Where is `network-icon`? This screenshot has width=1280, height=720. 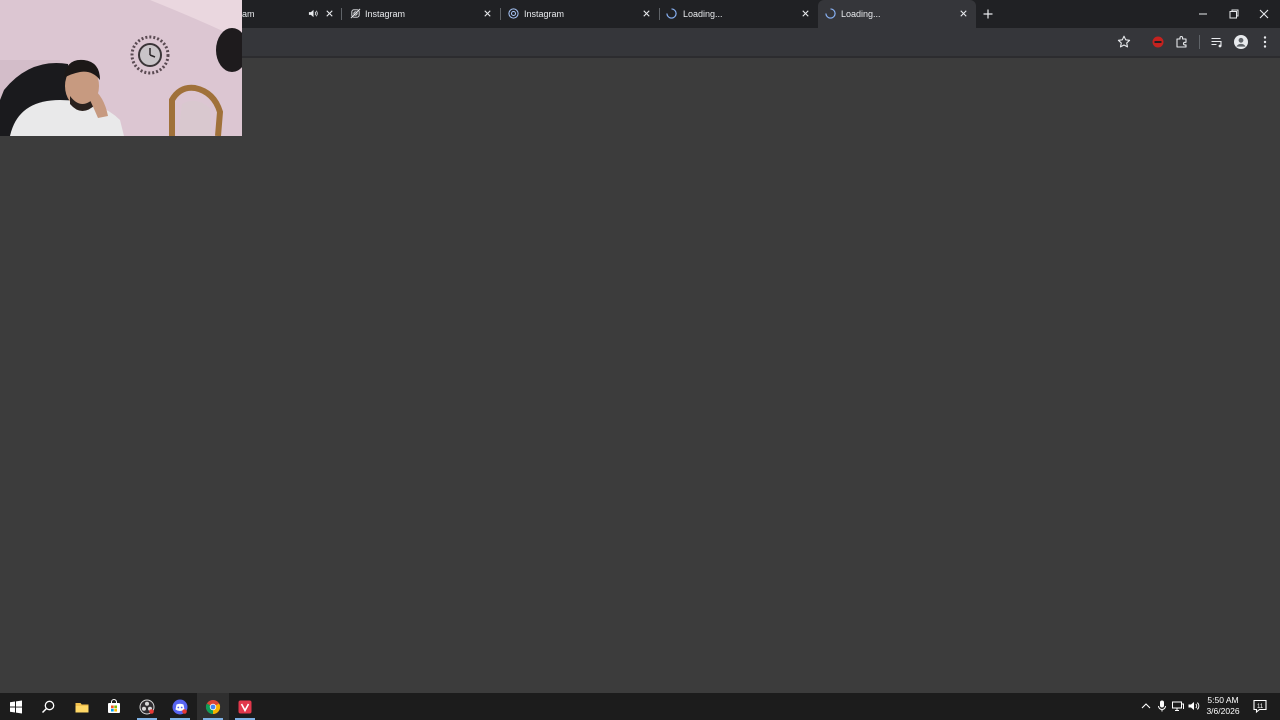
network-icon is located at coordinates (1178, 706).